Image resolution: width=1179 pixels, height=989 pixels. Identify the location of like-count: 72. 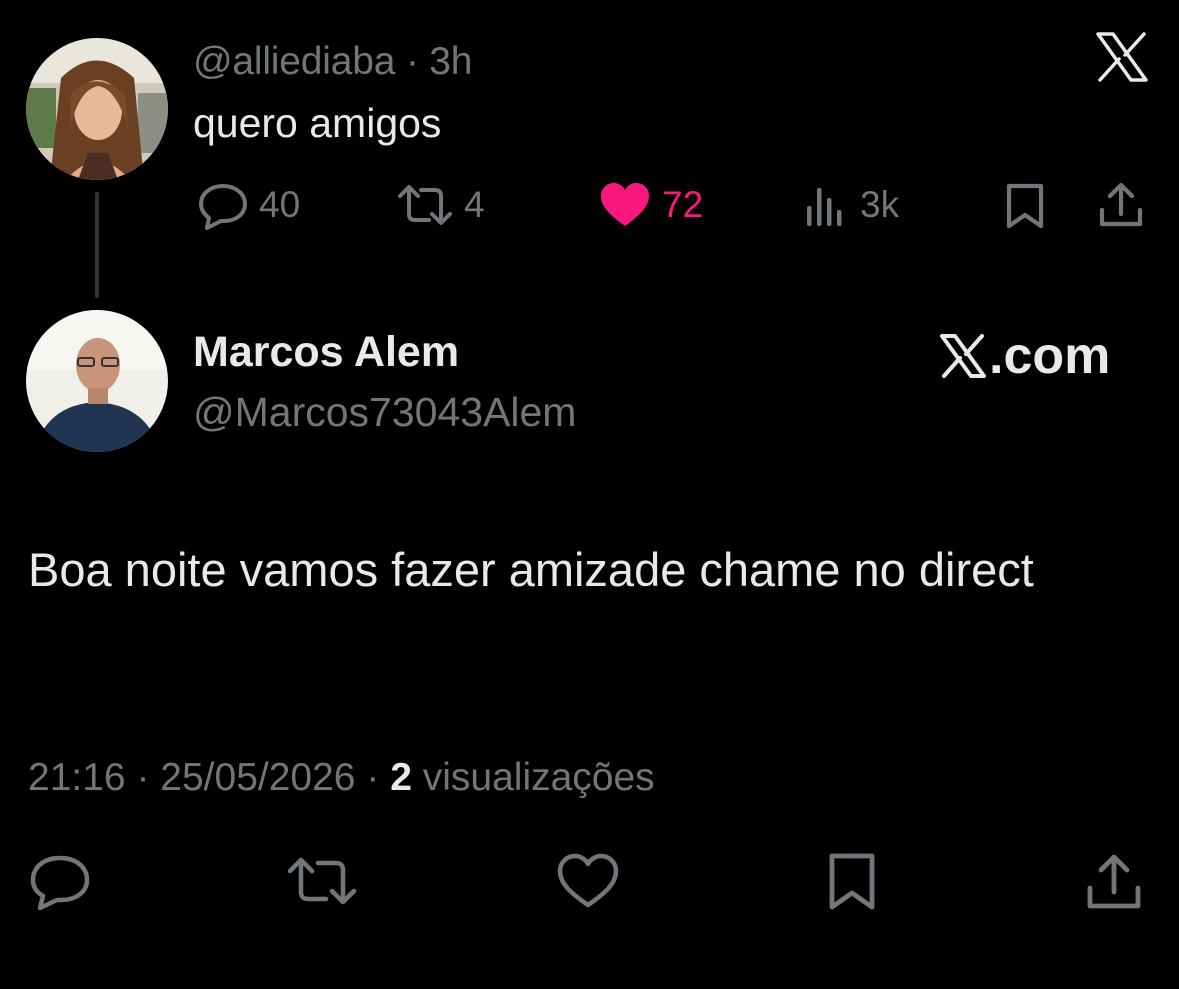
(683, 204).